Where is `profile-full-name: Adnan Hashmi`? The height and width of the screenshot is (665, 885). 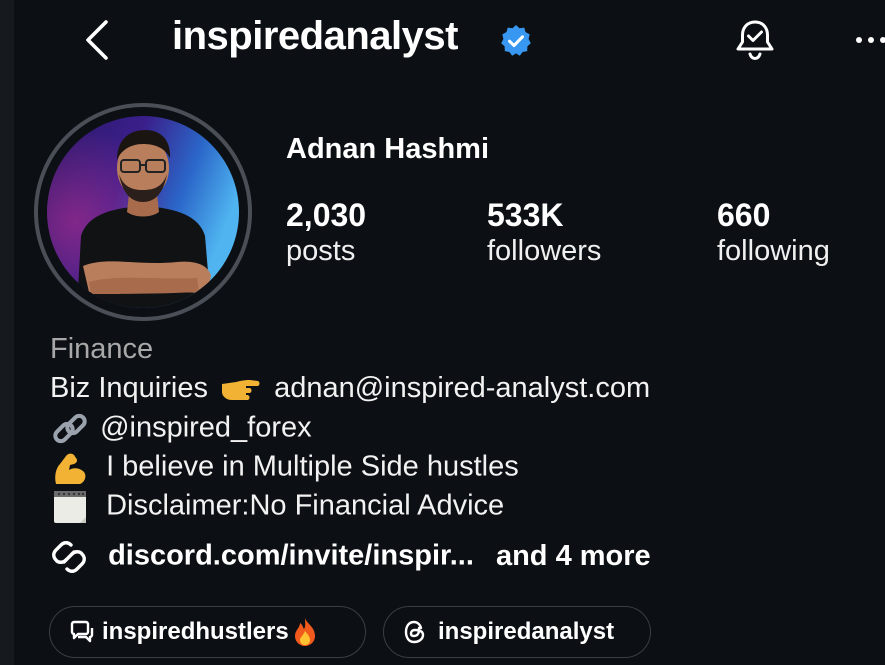 profile-full-name: Adnan Hashmi is located at coordinates (388, 149).